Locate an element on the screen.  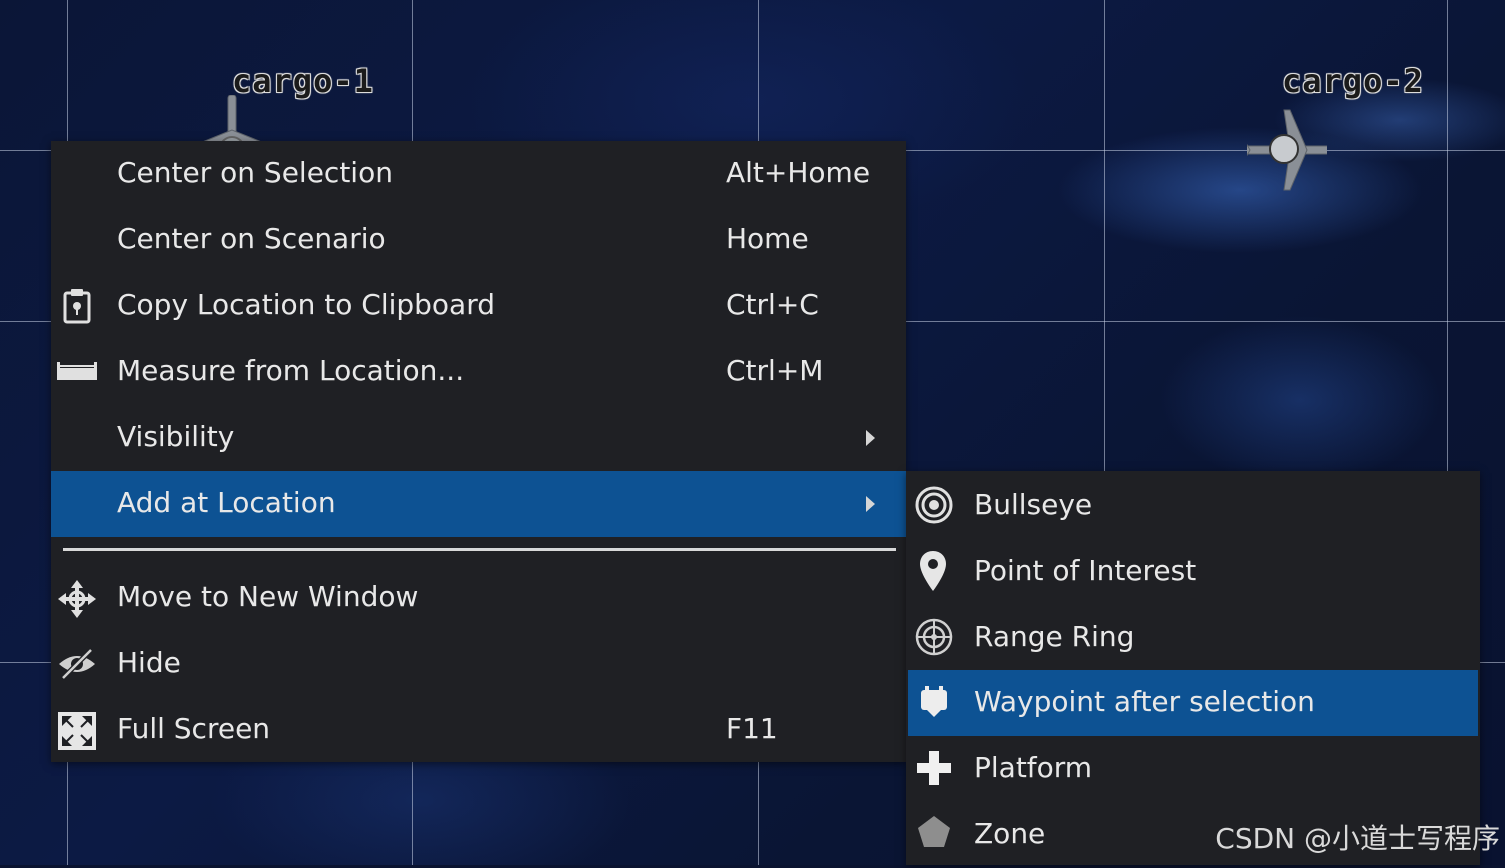
submenu-item-label: Bullseye is located at coordinates (1033, 504).